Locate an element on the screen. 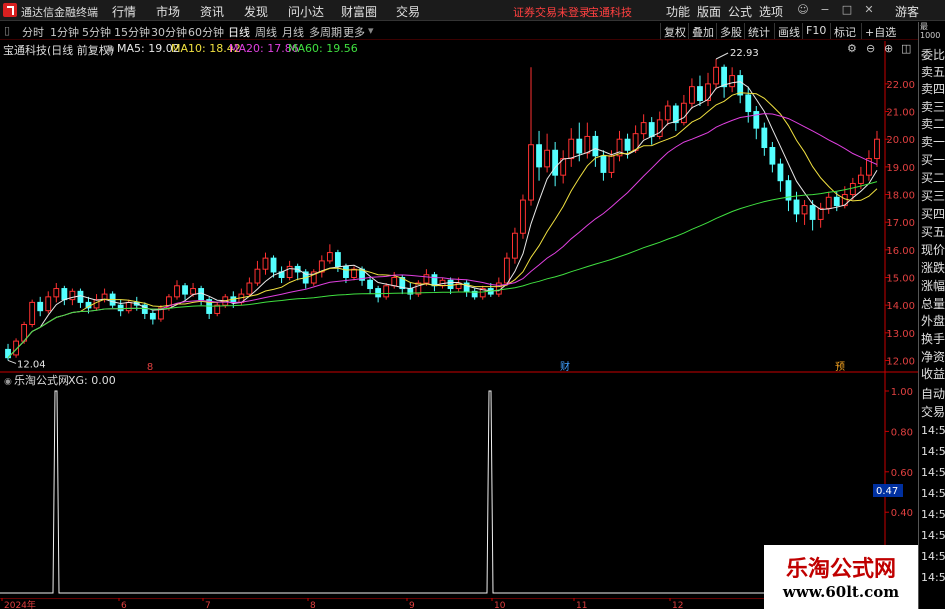  menu-wealth: 财富圈 is located at coordinates (359, 11).